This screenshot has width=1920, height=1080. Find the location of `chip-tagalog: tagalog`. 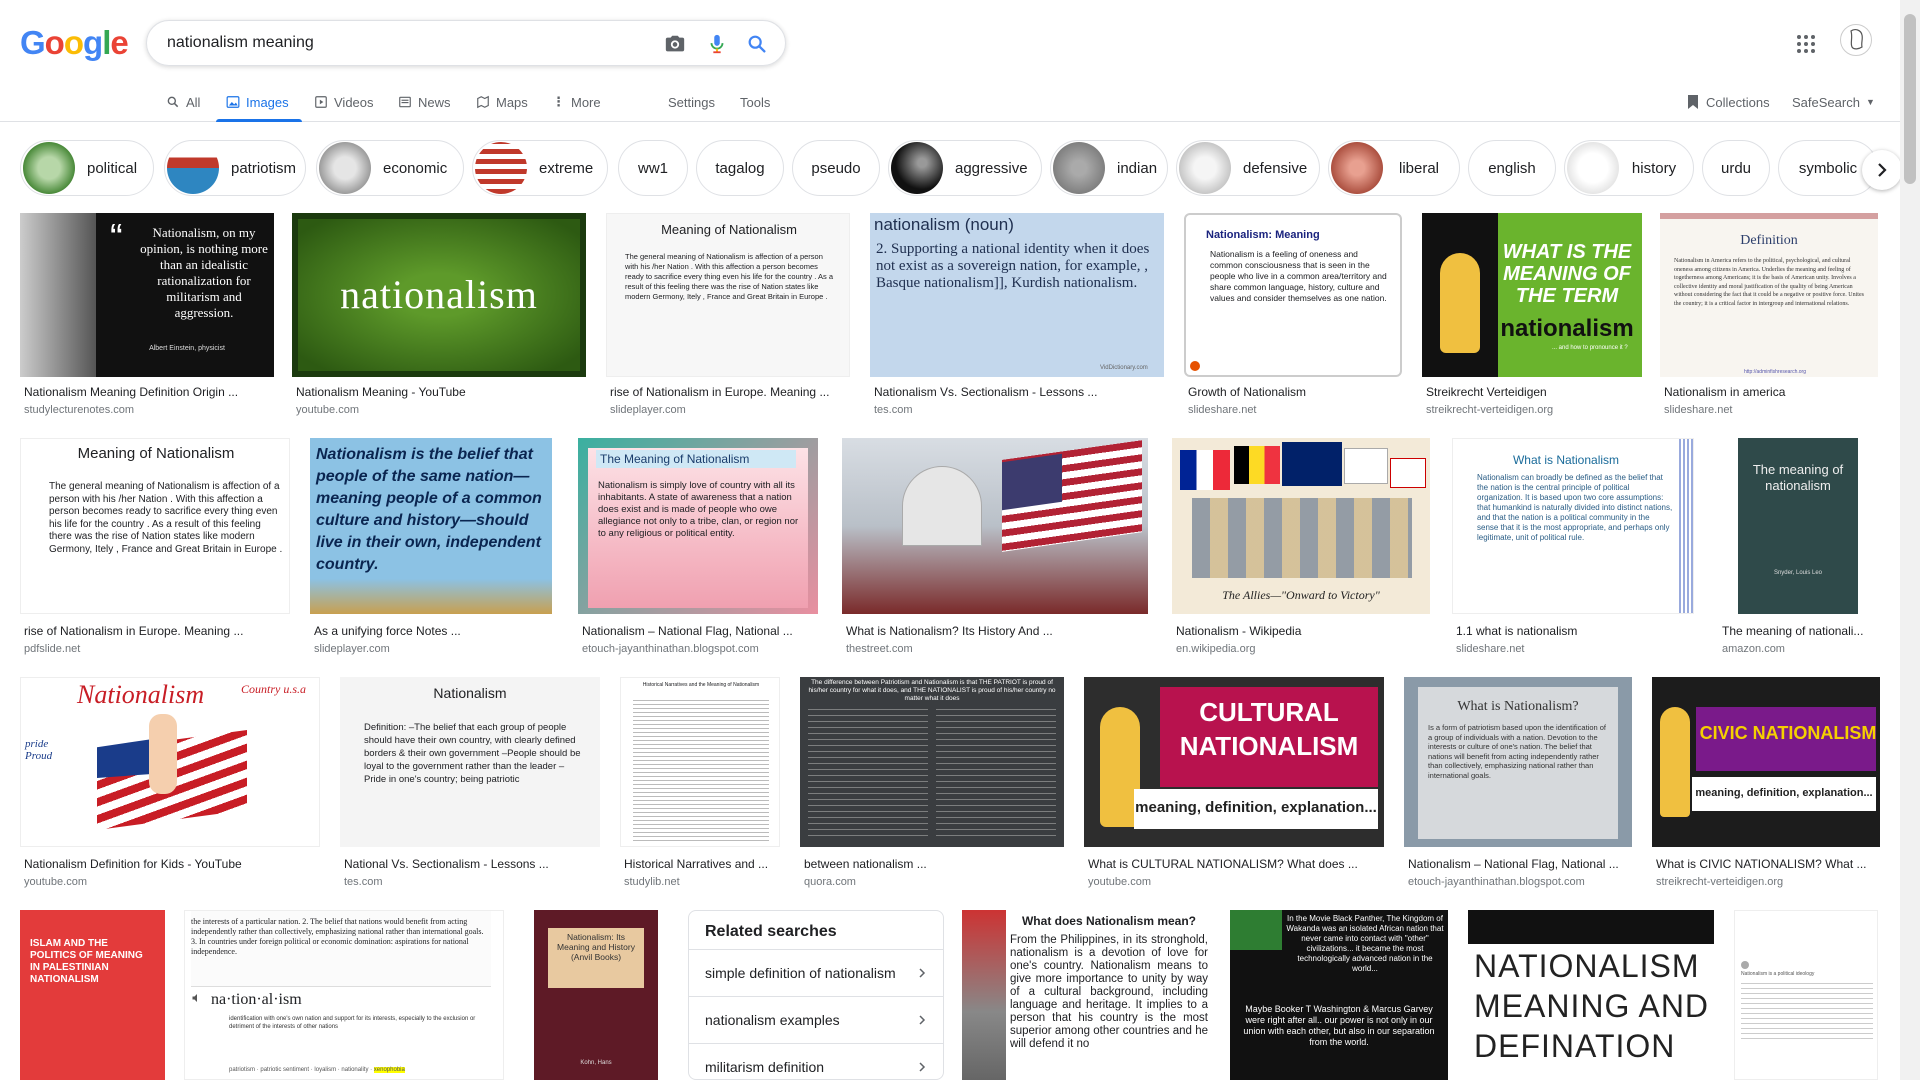

chip-tagalog: tagalog is located at coordinates (740, 168).